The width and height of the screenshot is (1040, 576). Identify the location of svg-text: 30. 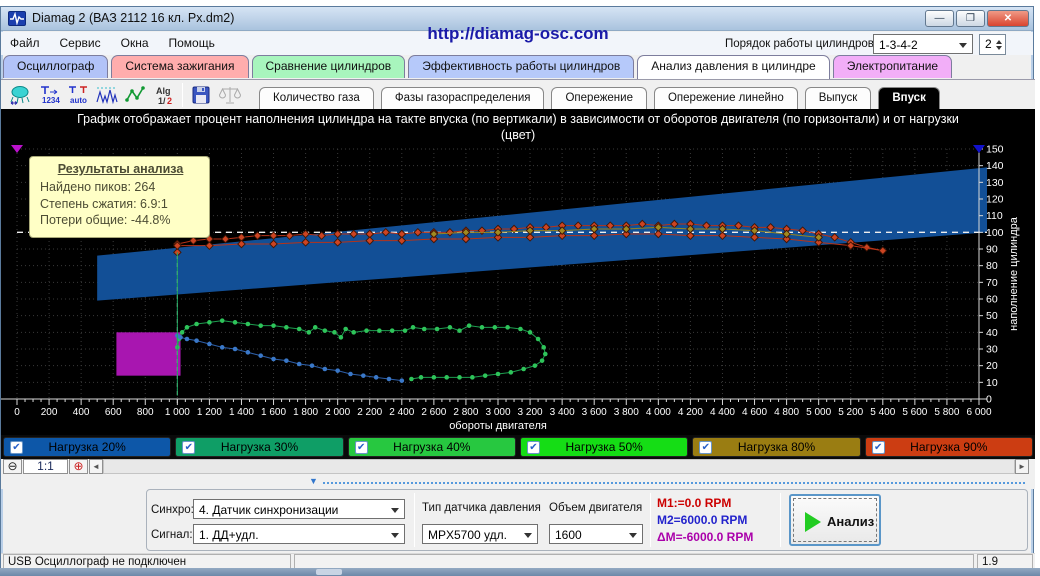
(992, 350).